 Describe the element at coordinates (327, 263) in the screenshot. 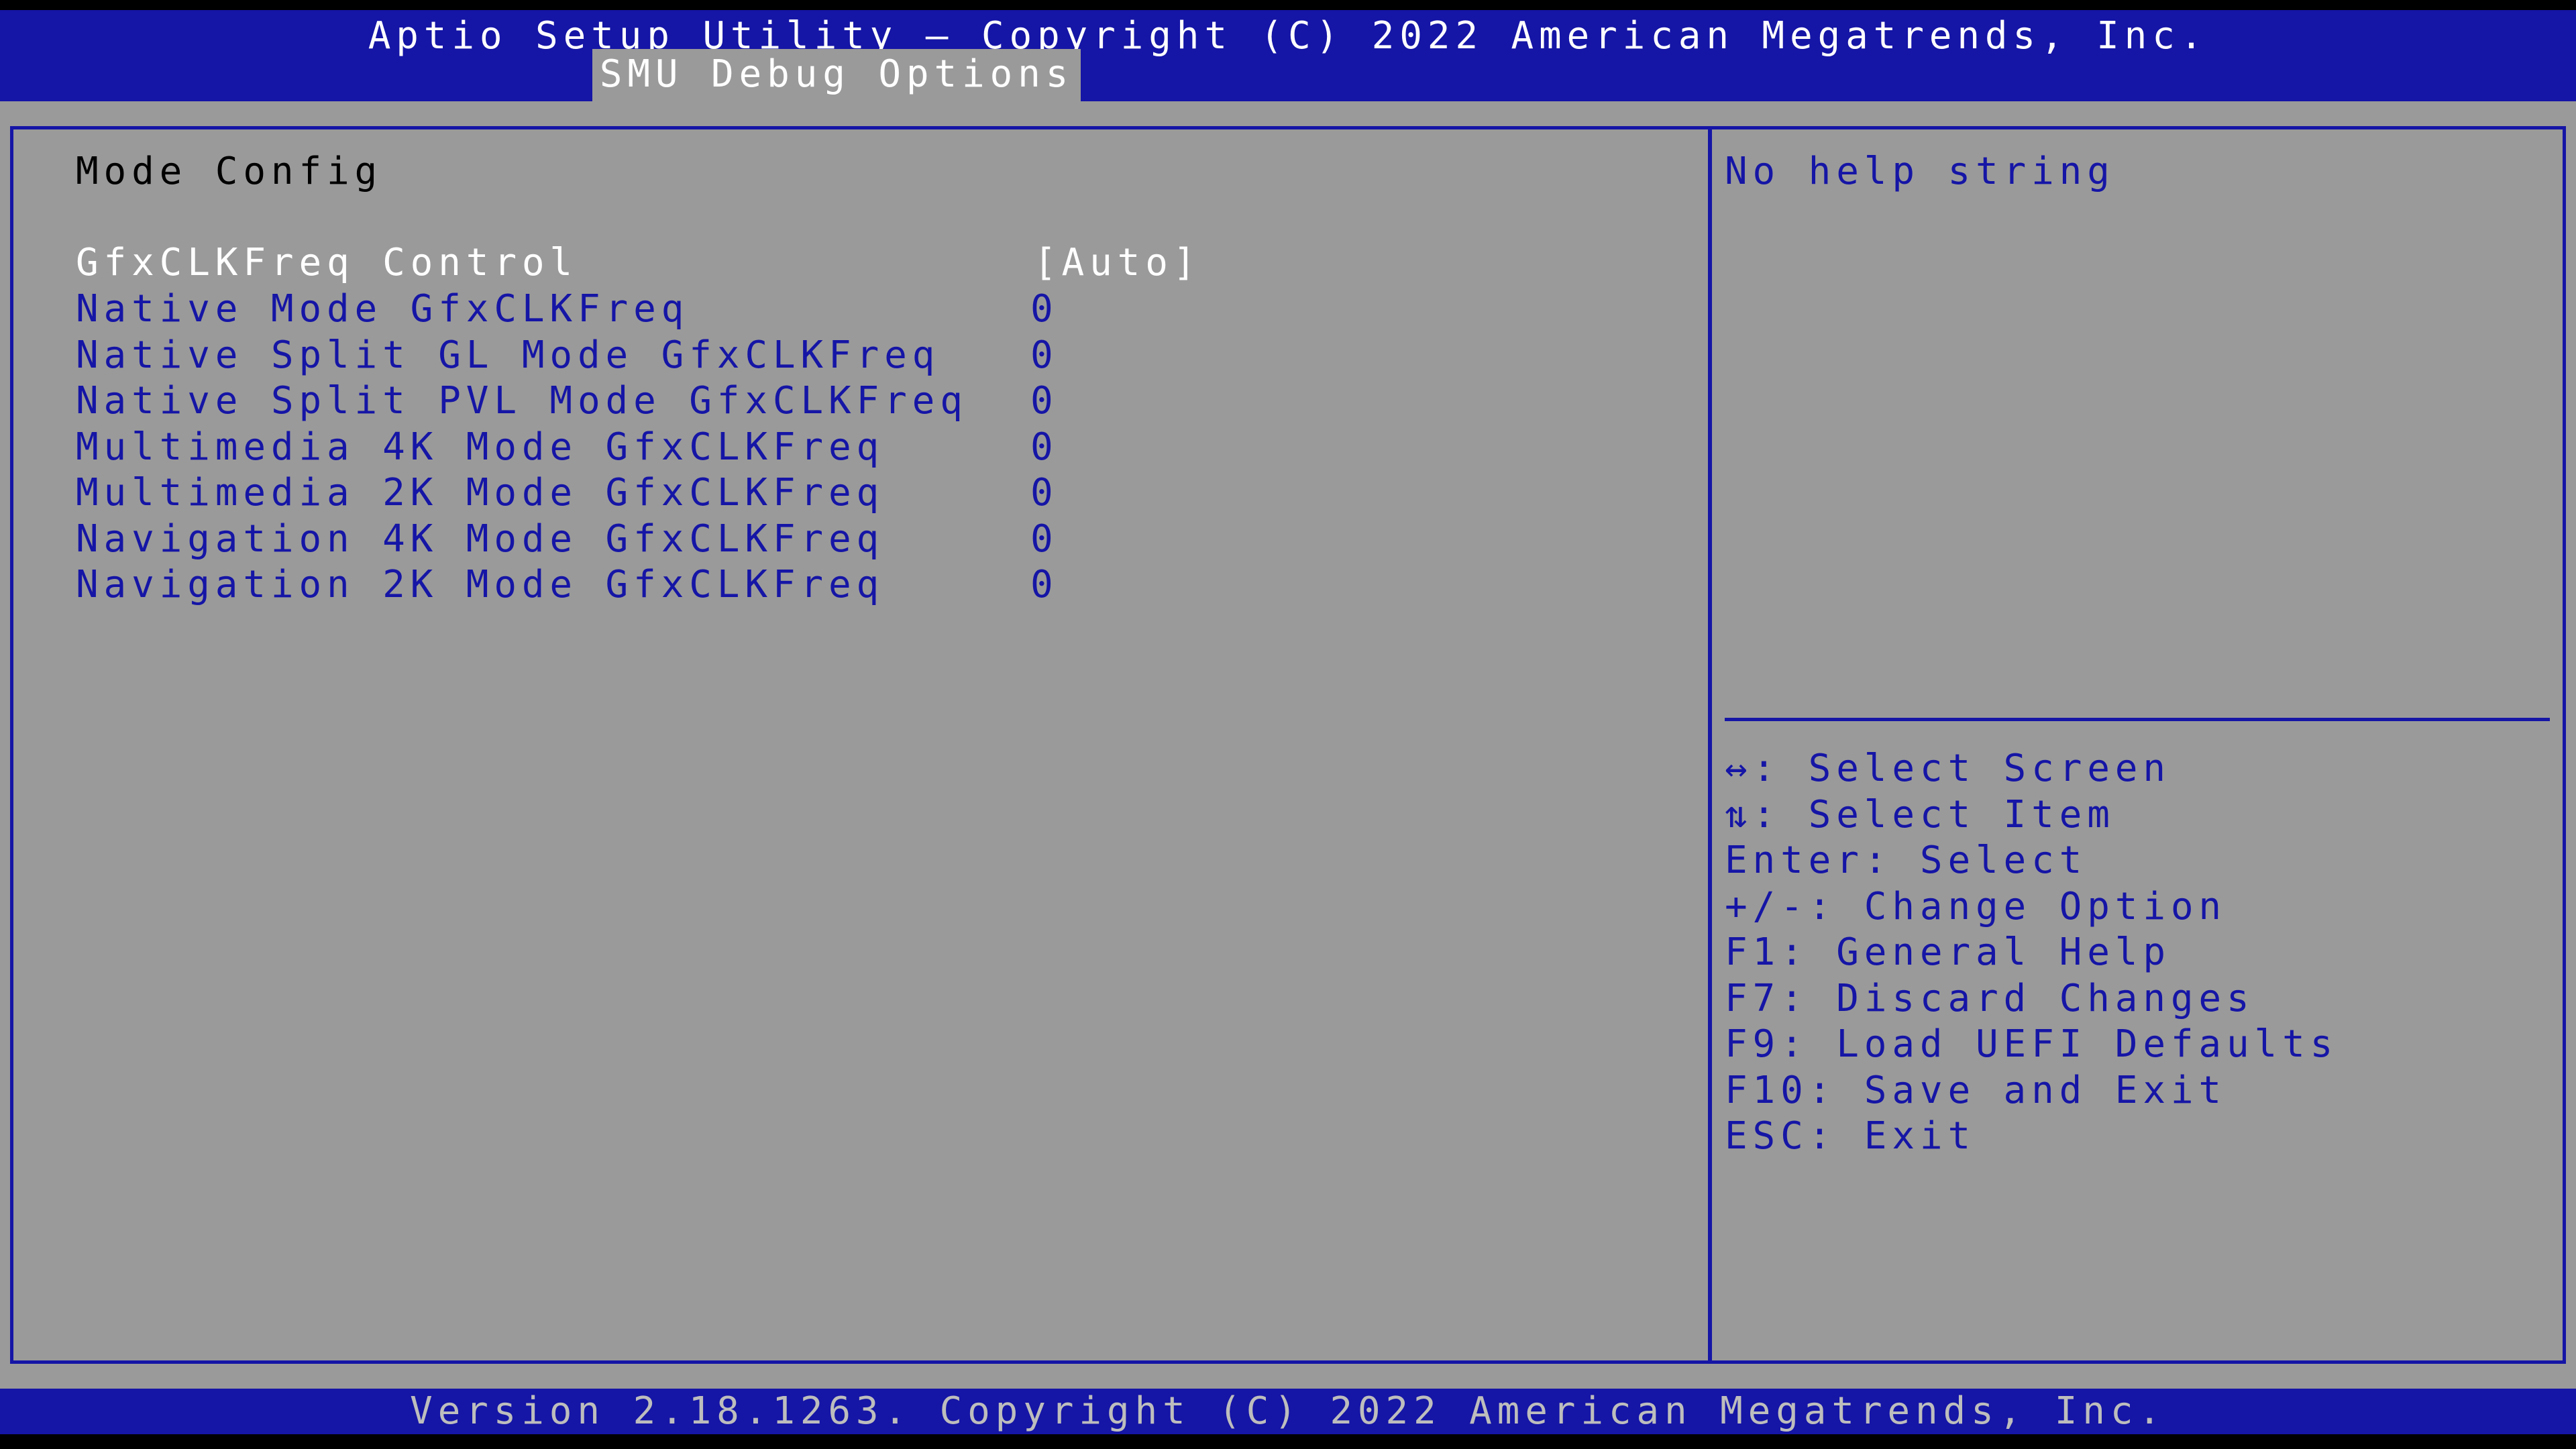

I see `setting-gfxclkfreq-control: GfxCLKFreq Control` at that location.